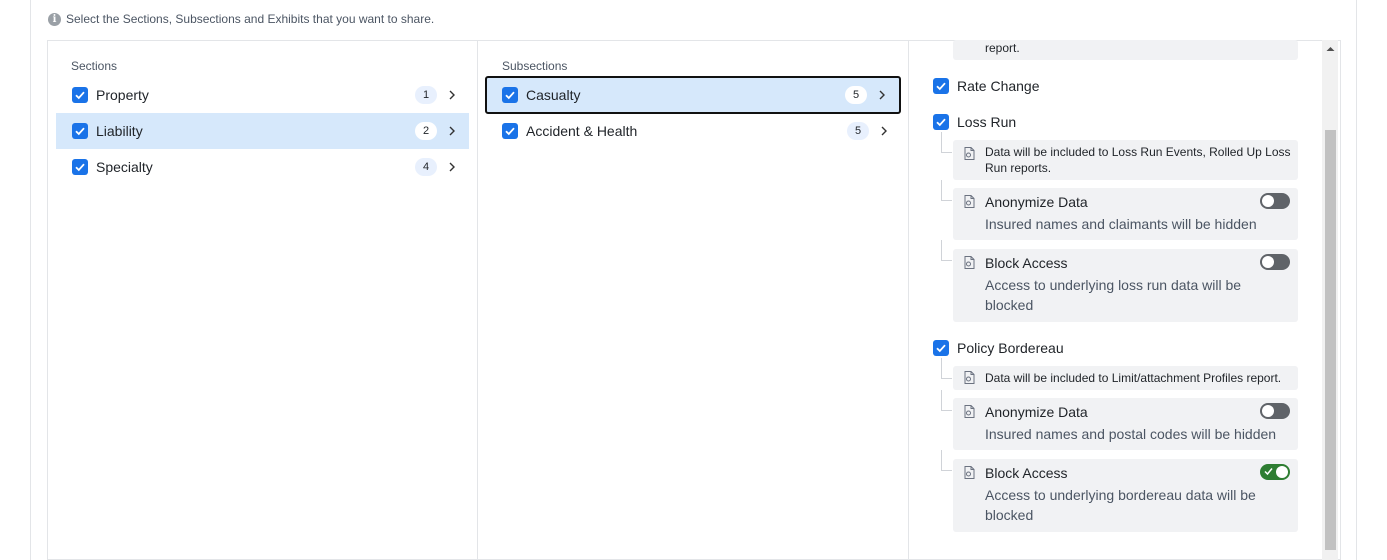 This screenshot has height=560, width=1387. I want to click on count-badge: 4, so click(426, 167).